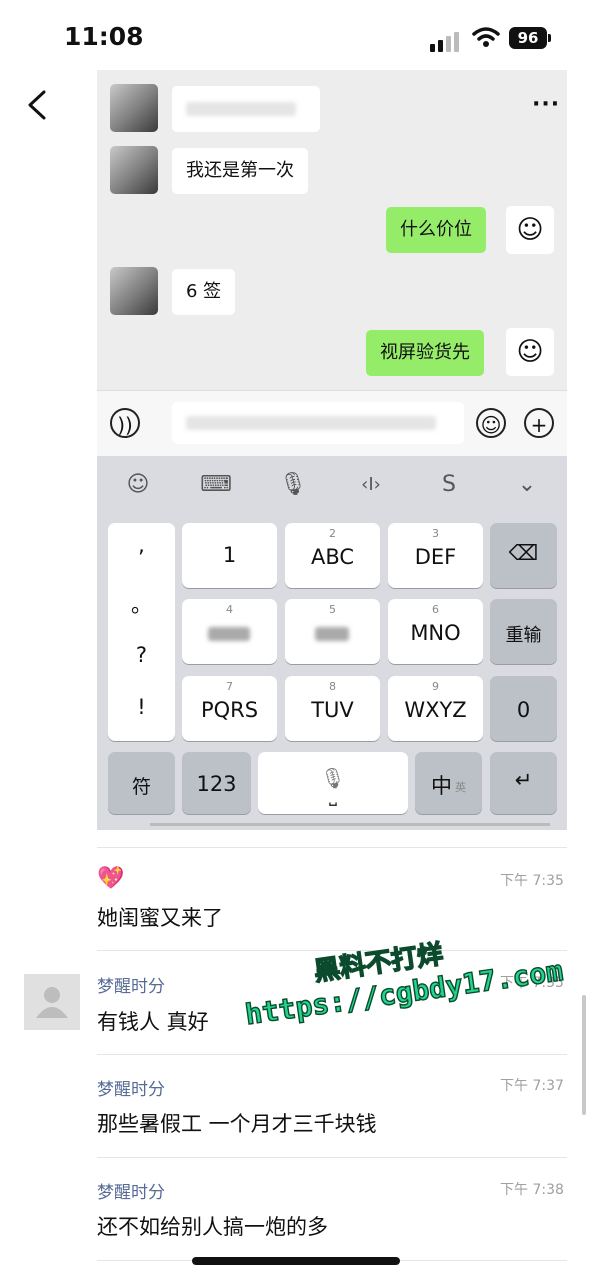  What do you see at coordinates (401, 974) in the screenshot?
I see `watermark: 黑料不打烊 https://cgbdy17.com` at bounding box center [401, 974].